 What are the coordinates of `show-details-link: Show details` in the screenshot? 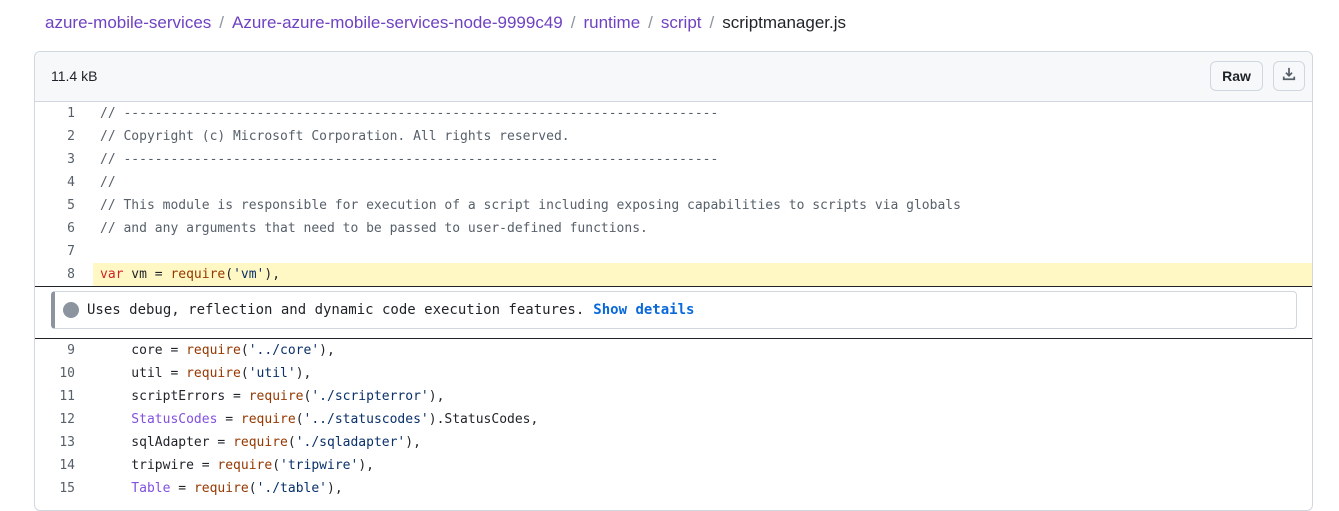 It's located at (643, 310).